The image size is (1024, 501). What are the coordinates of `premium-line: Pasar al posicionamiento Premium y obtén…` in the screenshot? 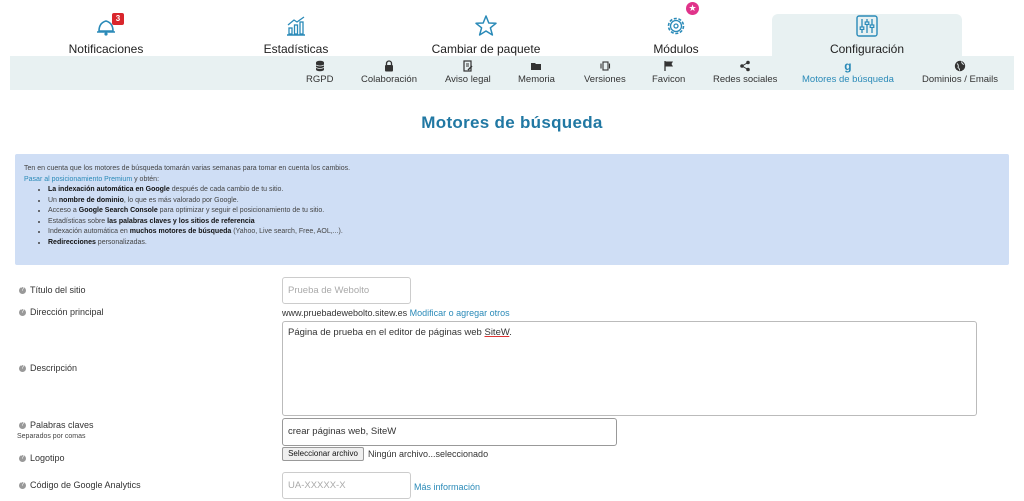 It's located at (92, 179).